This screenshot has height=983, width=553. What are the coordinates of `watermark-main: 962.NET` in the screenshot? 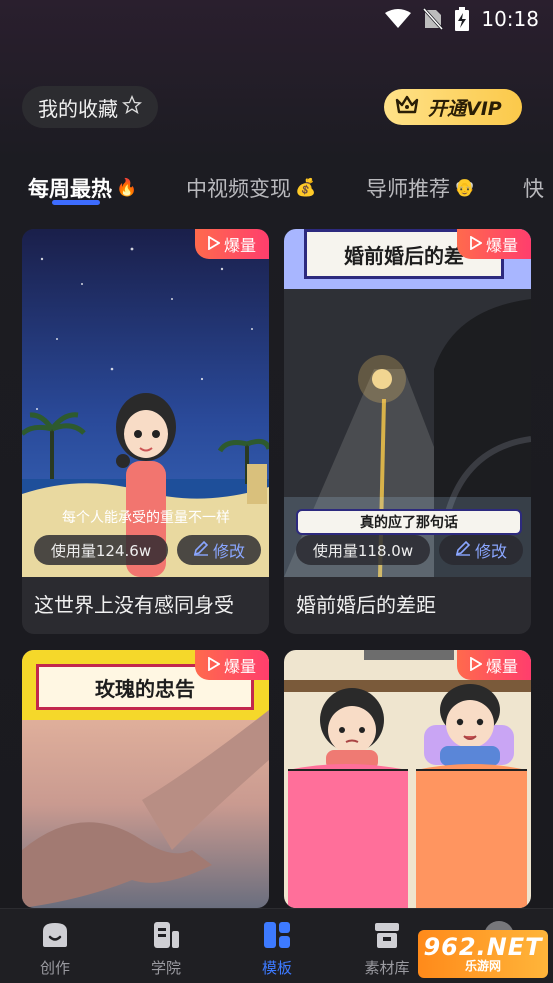 It's located at (483, 947).